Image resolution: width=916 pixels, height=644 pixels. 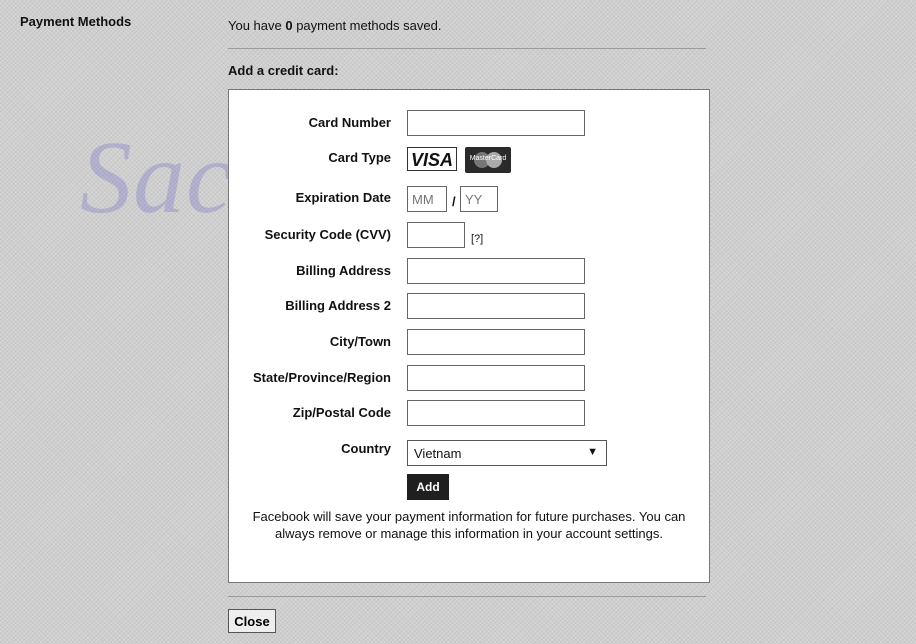 I want to click on billing-address-label: Billing Address, so click(x=343, y=270).